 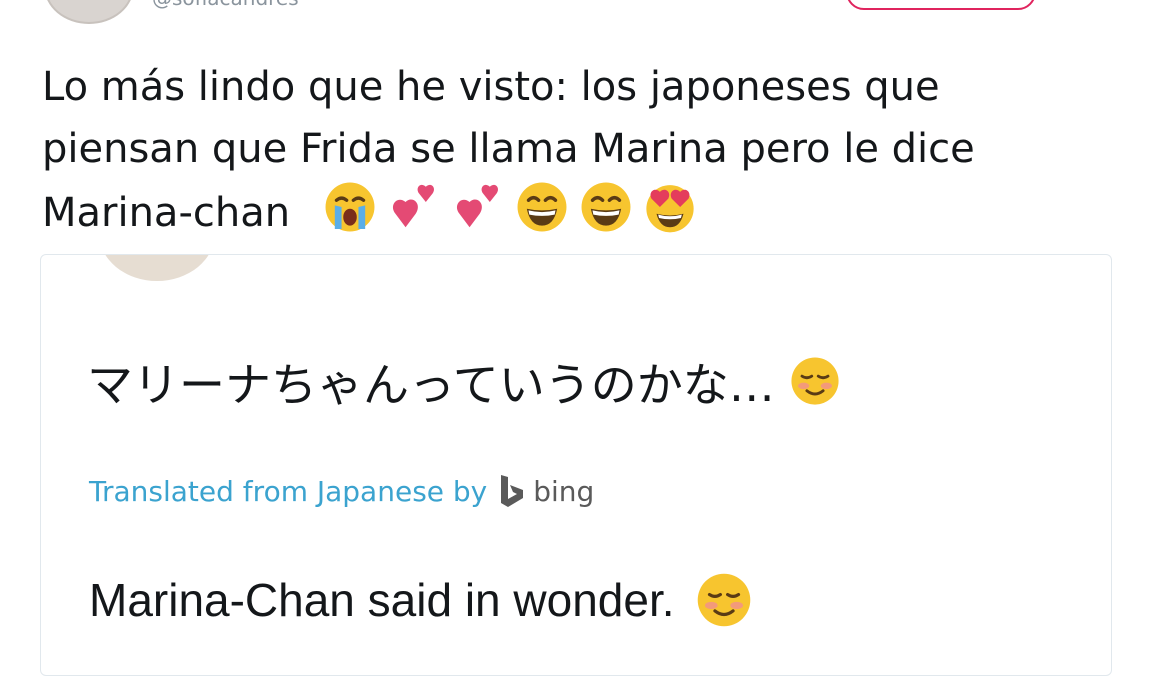 I want to click on heart-eyes-face-icon, so click(x=670, y=209).